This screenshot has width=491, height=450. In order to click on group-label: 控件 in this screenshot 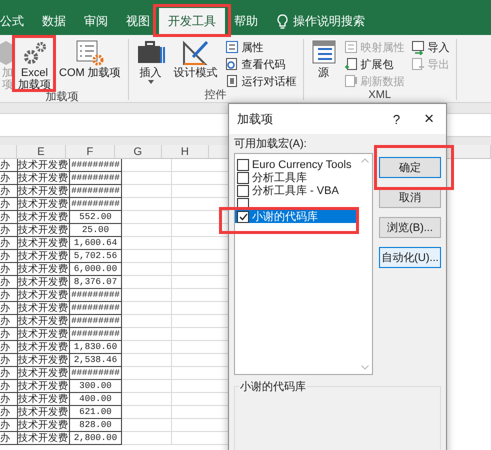, I will do `click(216, 95)`.